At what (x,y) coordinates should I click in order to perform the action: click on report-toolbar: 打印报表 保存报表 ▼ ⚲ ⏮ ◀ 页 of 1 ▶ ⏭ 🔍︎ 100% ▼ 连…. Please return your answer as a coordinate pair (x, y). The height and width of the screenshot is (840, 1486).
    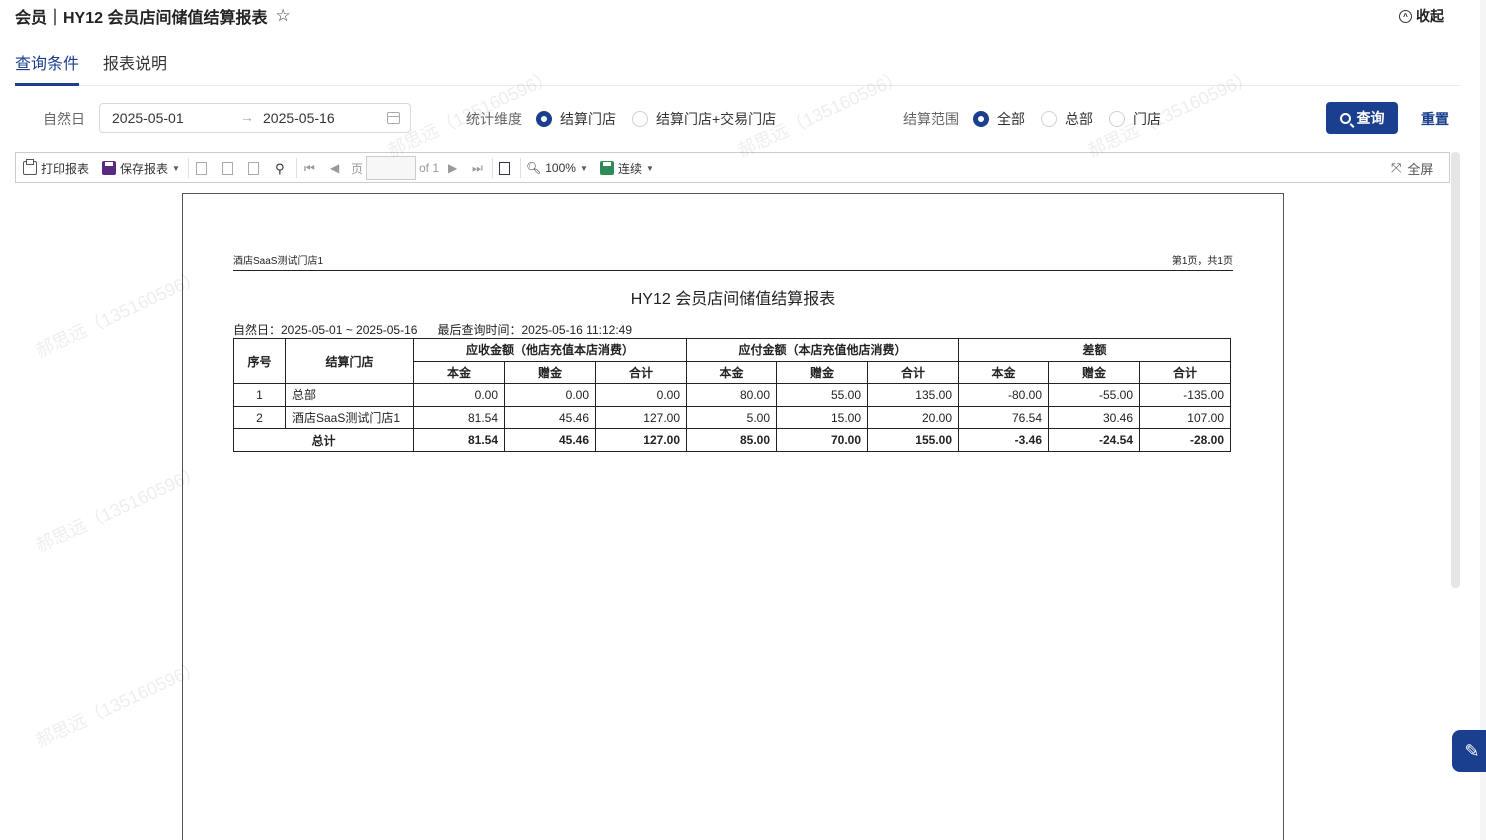
    Looking at the image, I should click on (732, 167).